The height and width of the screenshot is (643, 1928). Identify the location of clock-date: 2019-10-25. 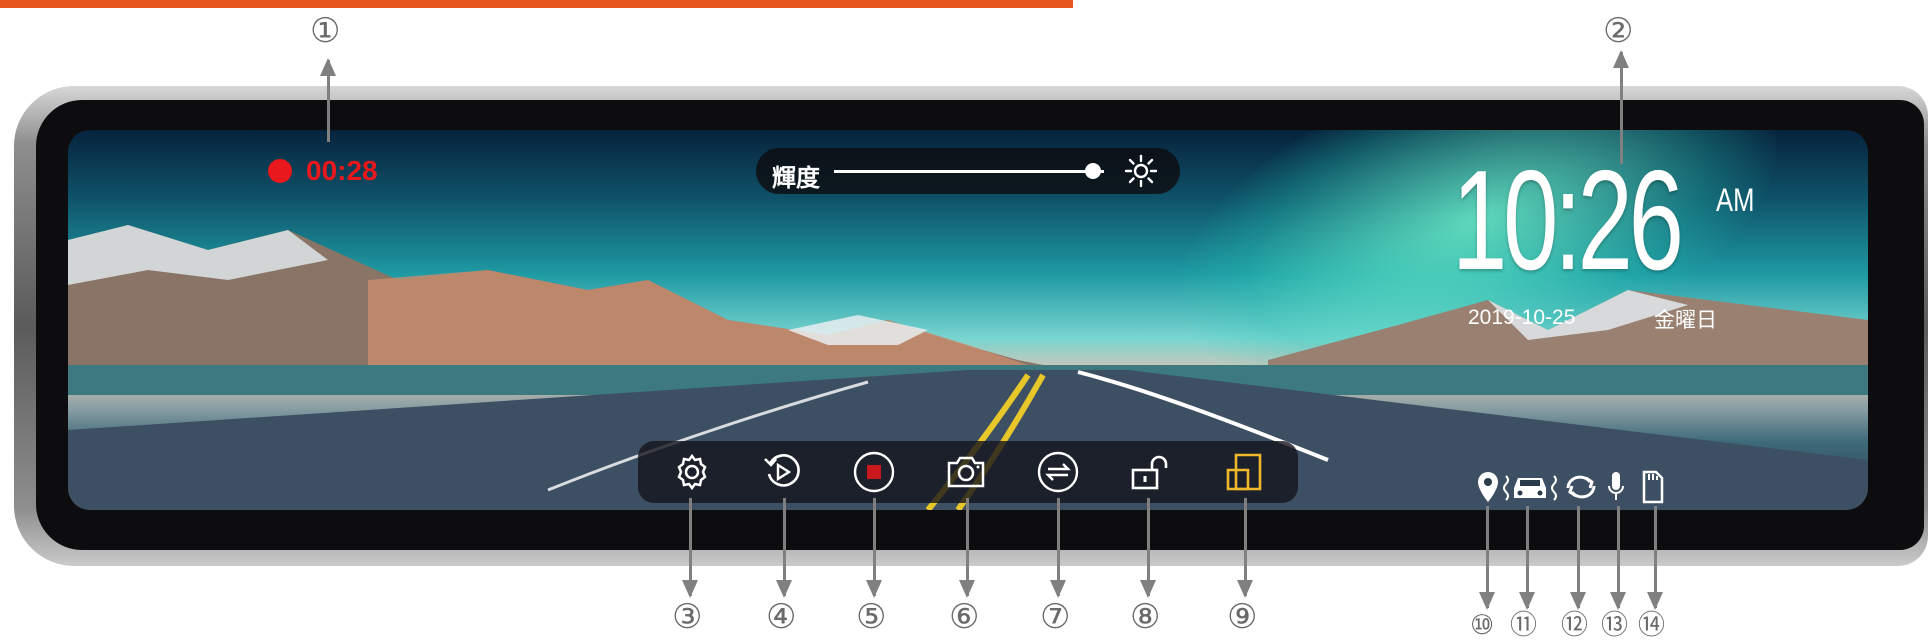
(1522, 317).